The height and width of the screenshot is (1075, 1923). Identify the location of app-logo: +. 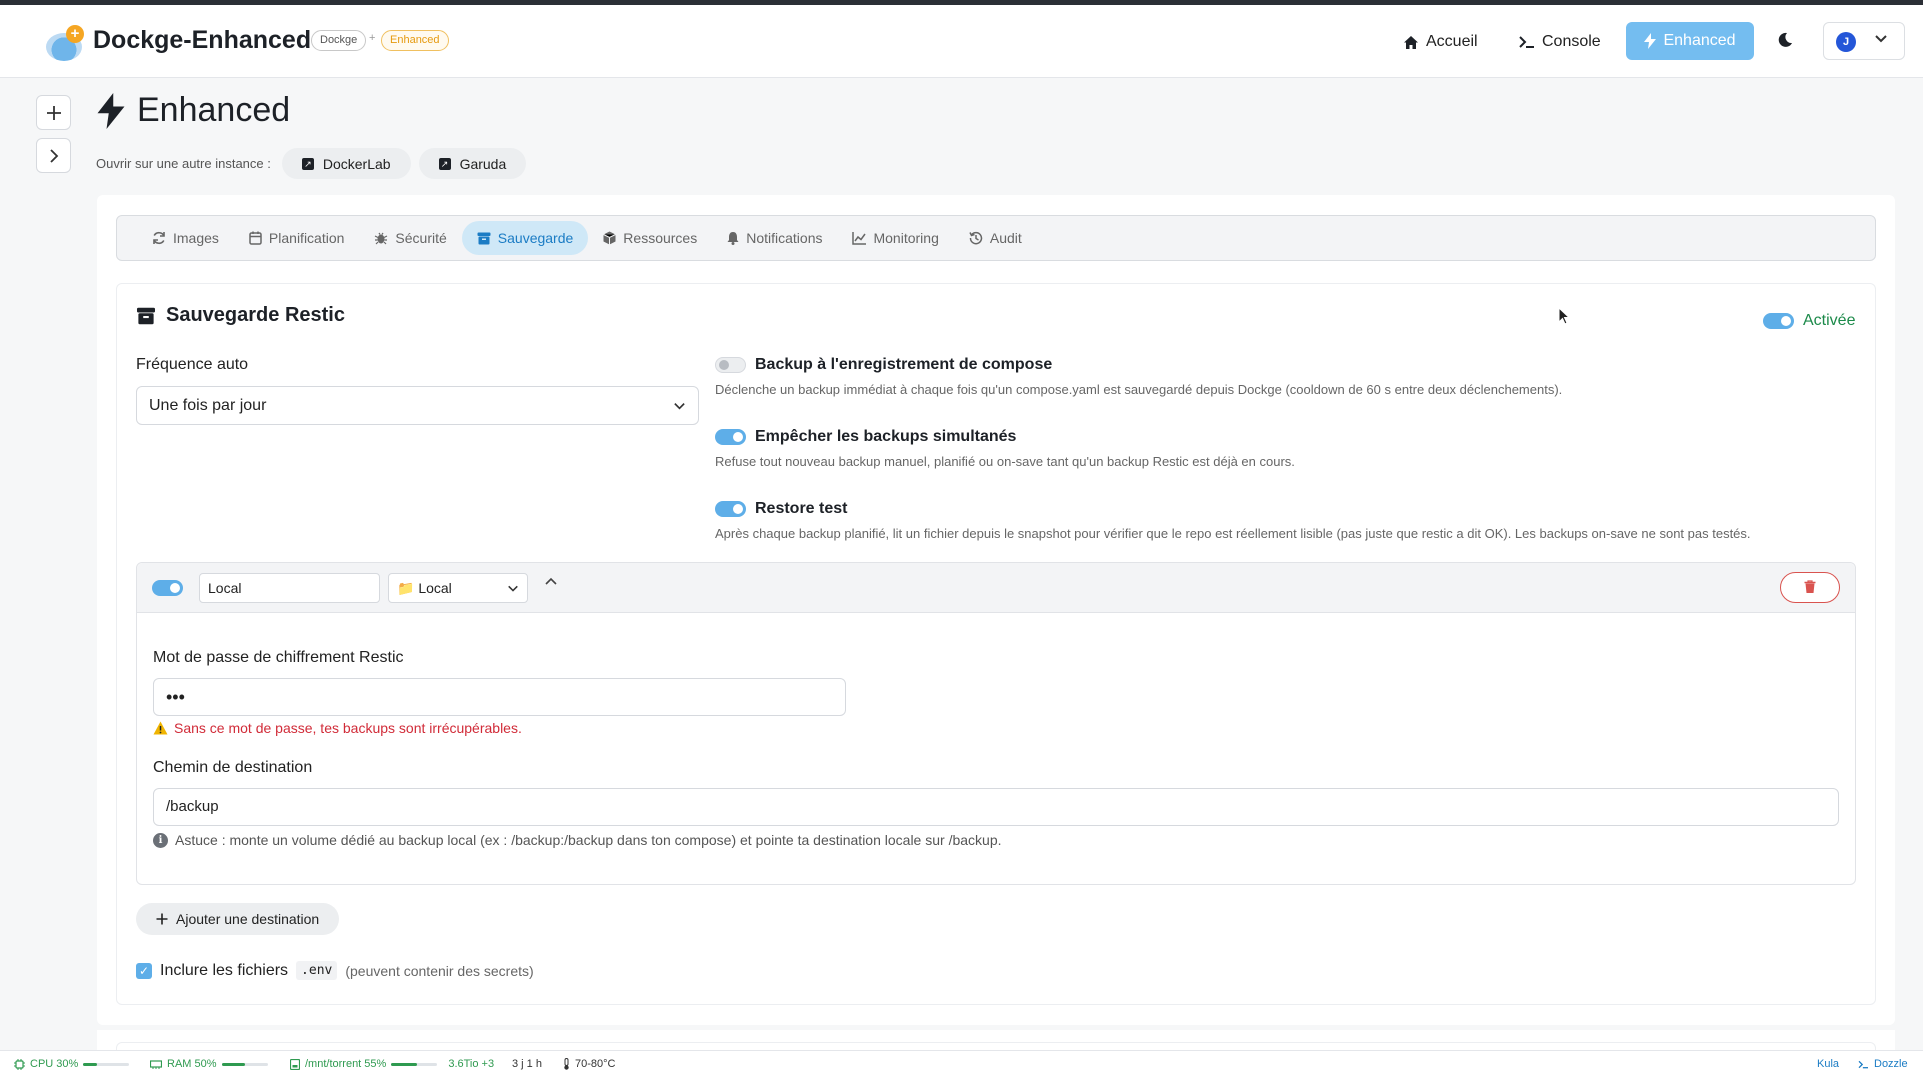
(65, 44).